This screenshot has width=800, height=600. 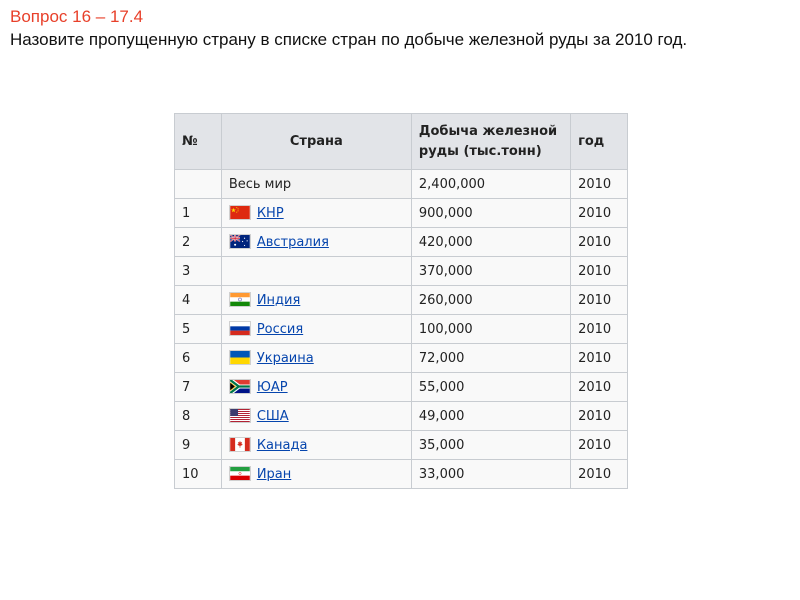 What do you see at coordinates (316, 358) in the screenshot?
I see `row-country: Украина` at bounding box center [316, 358].